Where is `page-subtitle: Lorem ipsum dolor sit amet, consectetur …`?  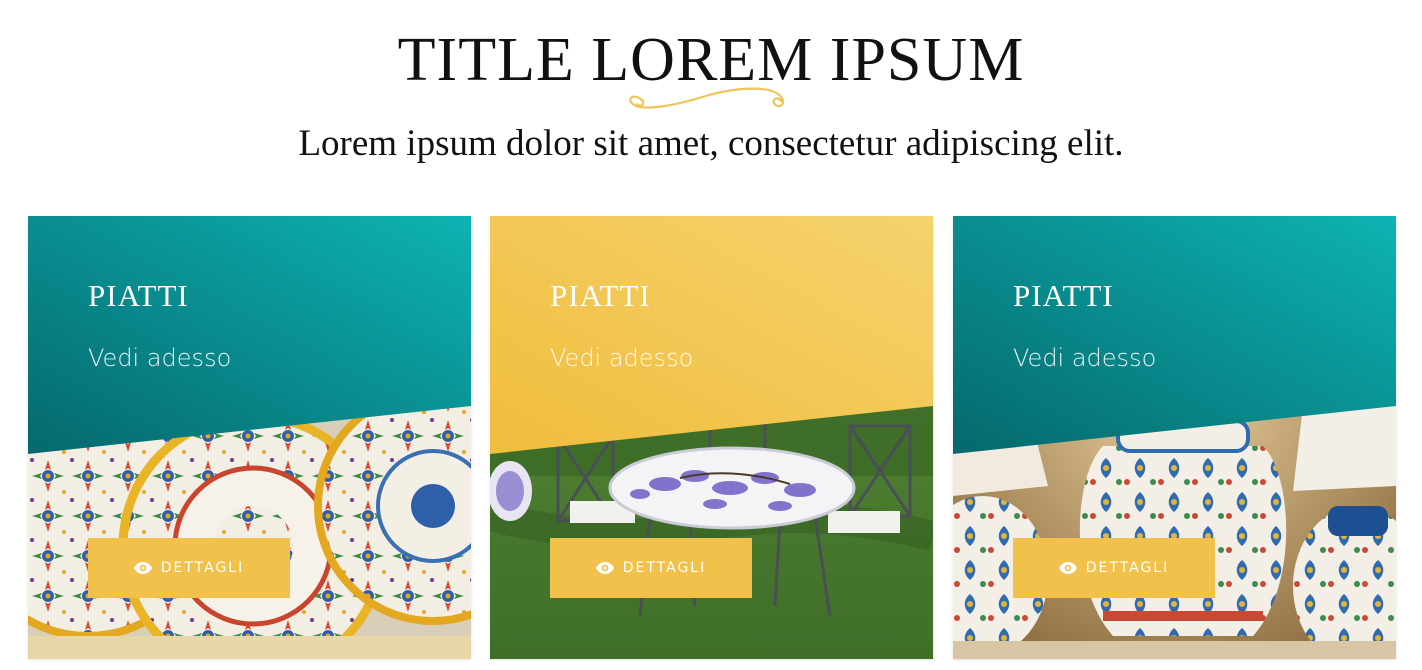 page-subtitle: Lorem ipsum dolor sit amet, consectetur … is located at coordinates (711, 143).